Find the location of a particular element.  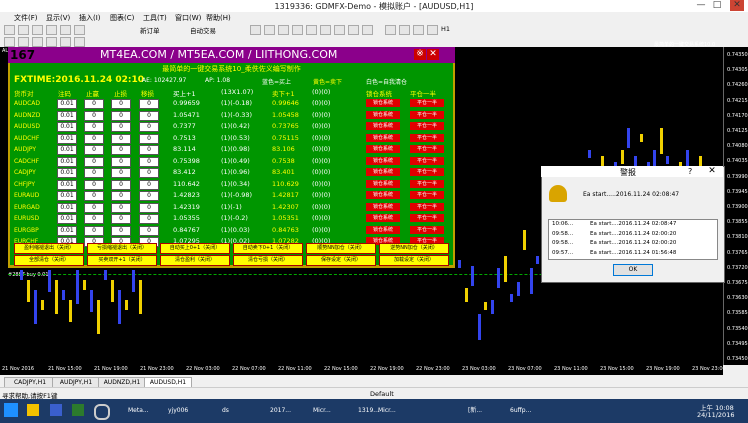

folder-icon is located at coordinates (33, 410).